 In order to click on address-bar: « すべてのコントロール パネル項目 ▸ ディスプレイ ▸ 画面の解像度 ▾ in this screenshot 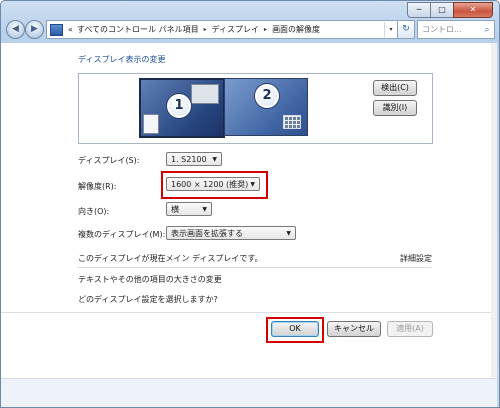, I will do `click(222, 29)`.